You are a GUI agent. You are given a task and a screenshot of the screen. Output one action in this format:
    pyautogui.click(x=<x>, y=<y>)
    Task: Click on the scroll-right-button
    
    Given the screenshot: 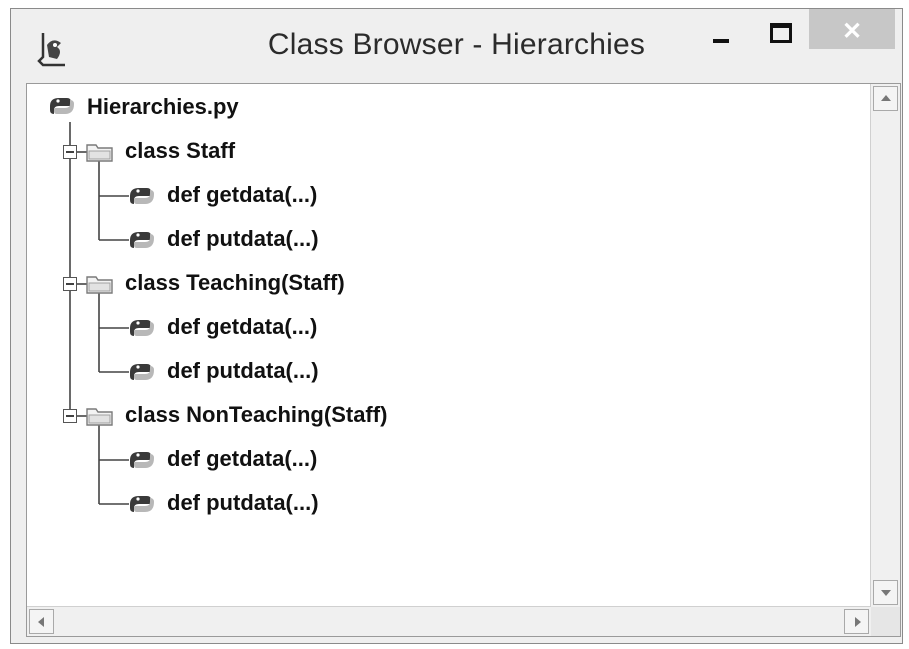 What is the action you would take?
    pyautogui.click(x=856, y=621)
    